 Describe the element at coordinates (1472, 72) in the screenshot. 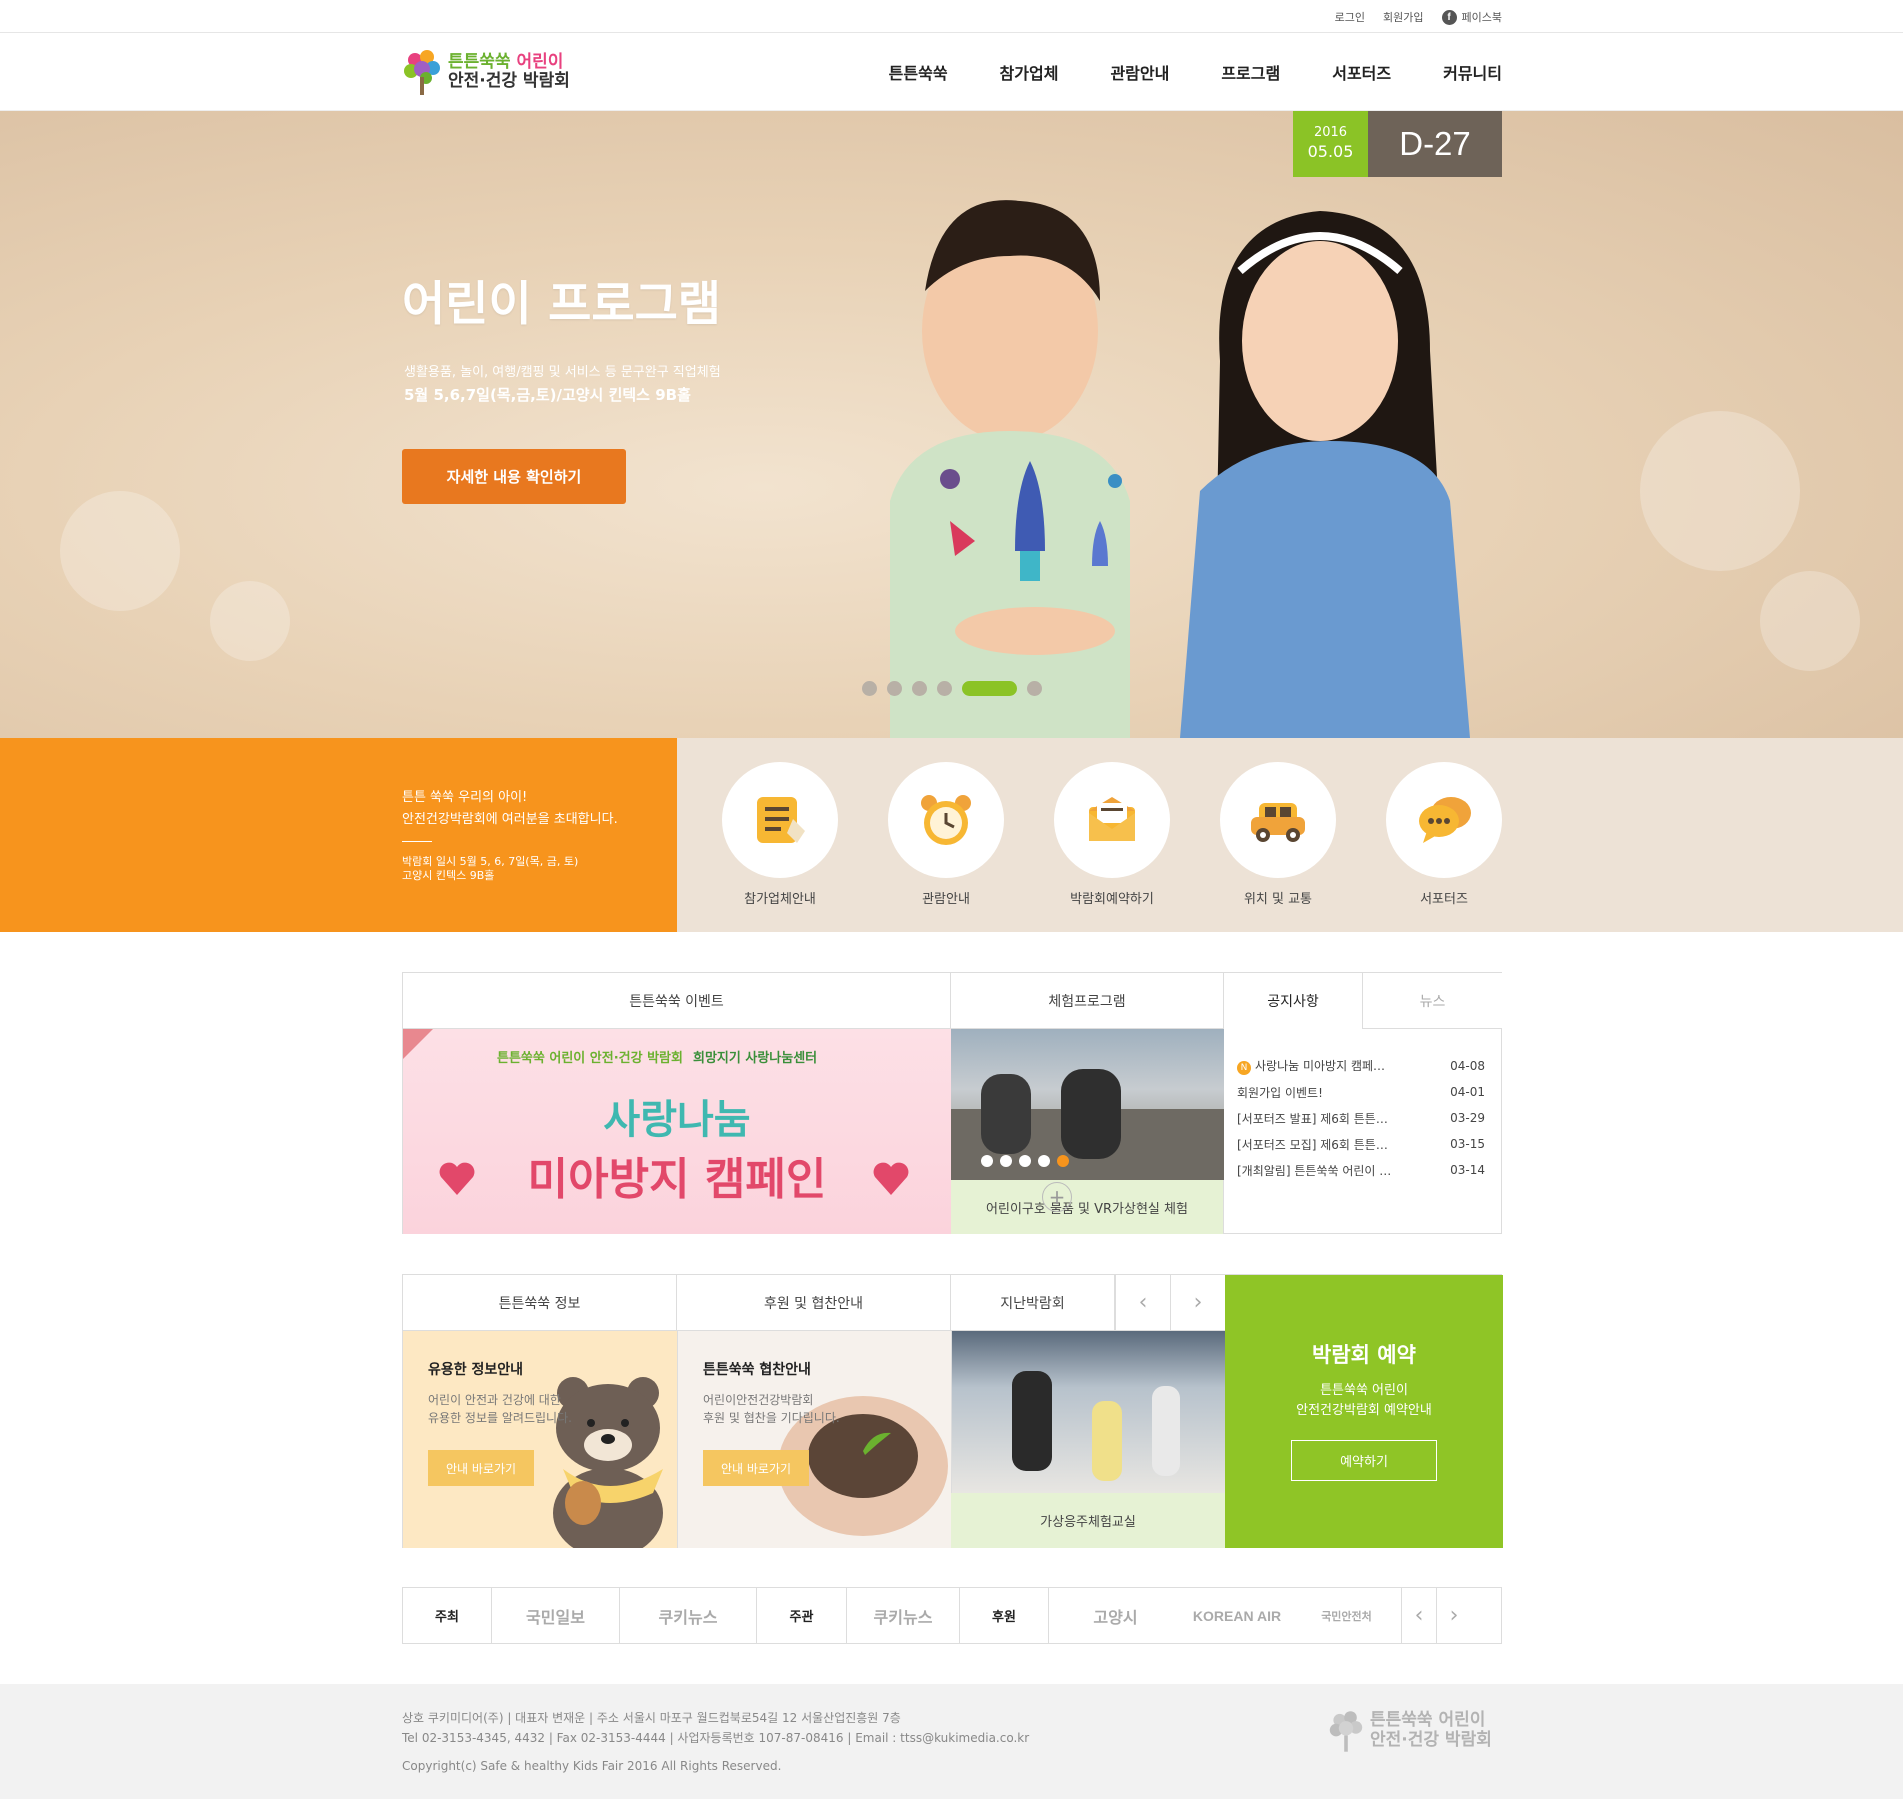

I see `nav-item-community: 커뮤니티` at that location.